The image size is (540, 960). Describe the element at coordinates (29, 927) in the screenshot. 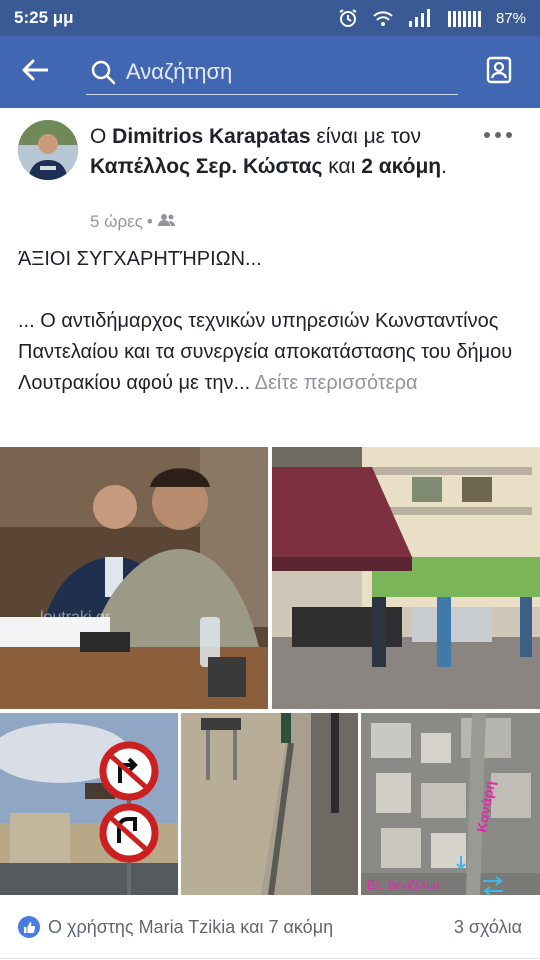

I see `like-icon` at that location.